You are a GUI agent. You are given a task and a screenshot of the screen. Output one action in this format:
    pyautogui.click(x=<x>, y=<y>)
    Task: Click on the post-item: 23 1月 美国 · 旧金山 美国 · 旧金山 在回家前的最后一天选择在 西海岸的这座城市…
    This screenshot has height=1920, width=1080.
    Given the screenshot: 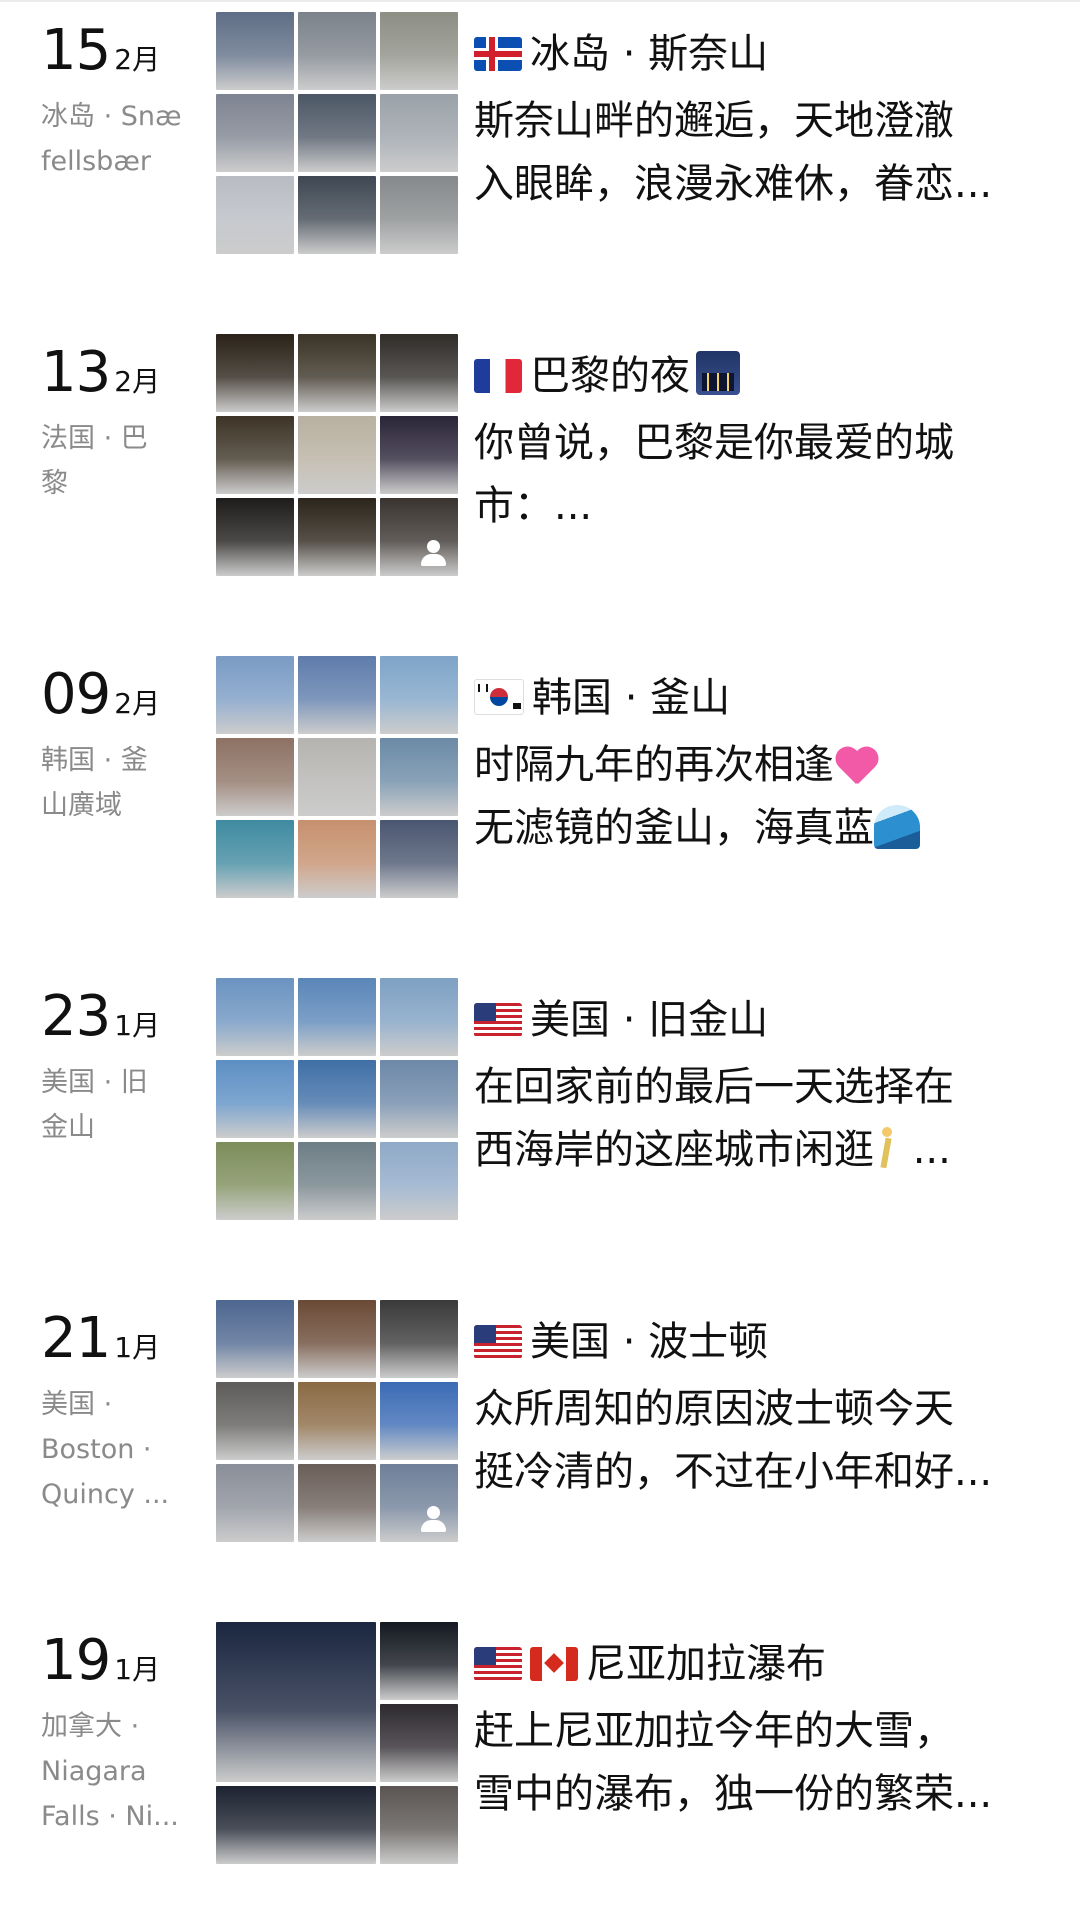 What is the action you would take?
    pyautogui.click(x=540, y=1103)
    